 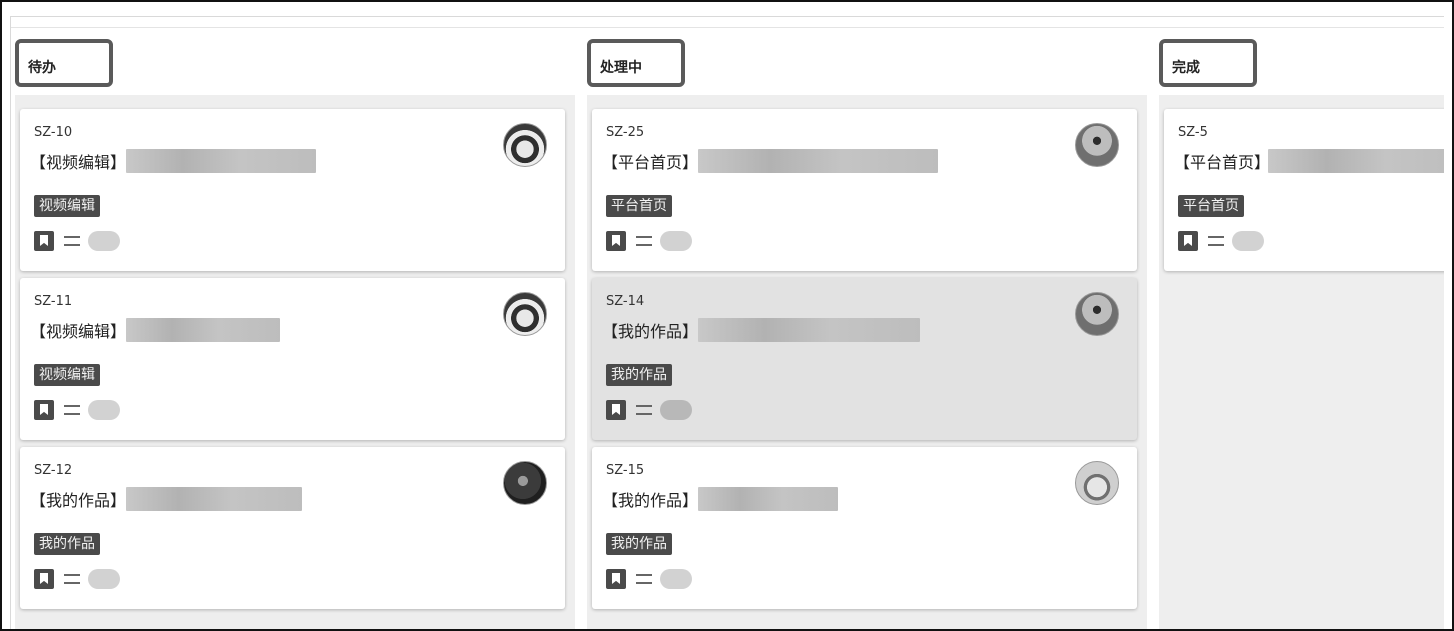 I want to click on task-card: SZ-25 【平台首页】 平台首页, so click(x=864, y=190).